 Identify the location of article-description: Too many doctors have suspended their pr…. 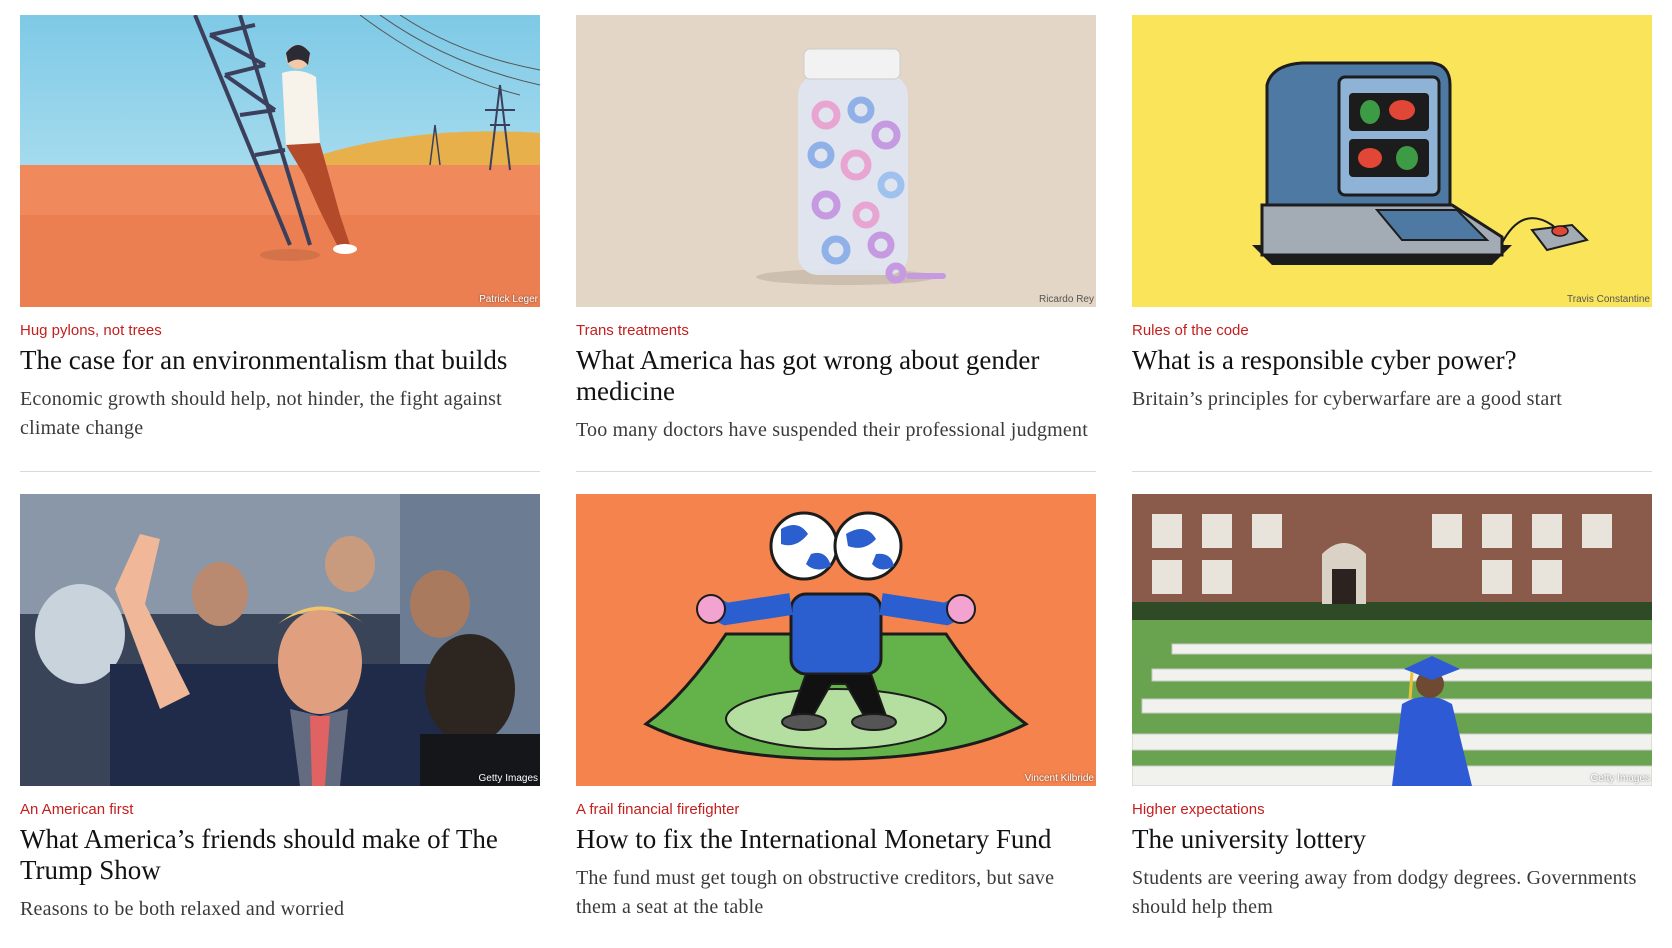
(832, 430).